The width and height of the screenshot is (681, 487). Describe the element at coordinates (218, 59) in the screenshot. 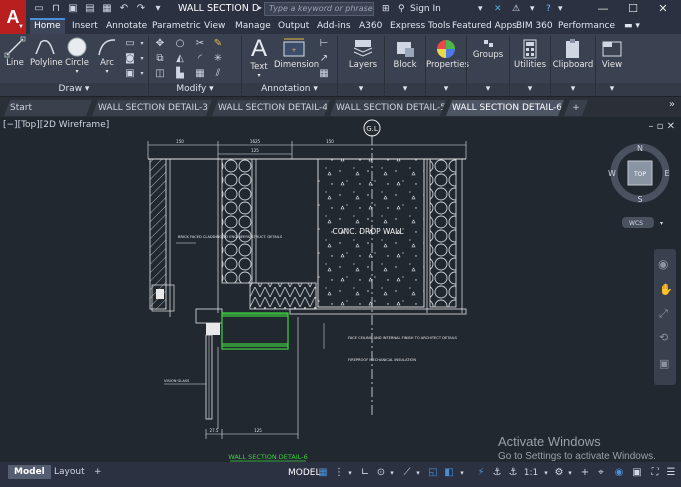

I see `explode-icon: ✳` at that location.